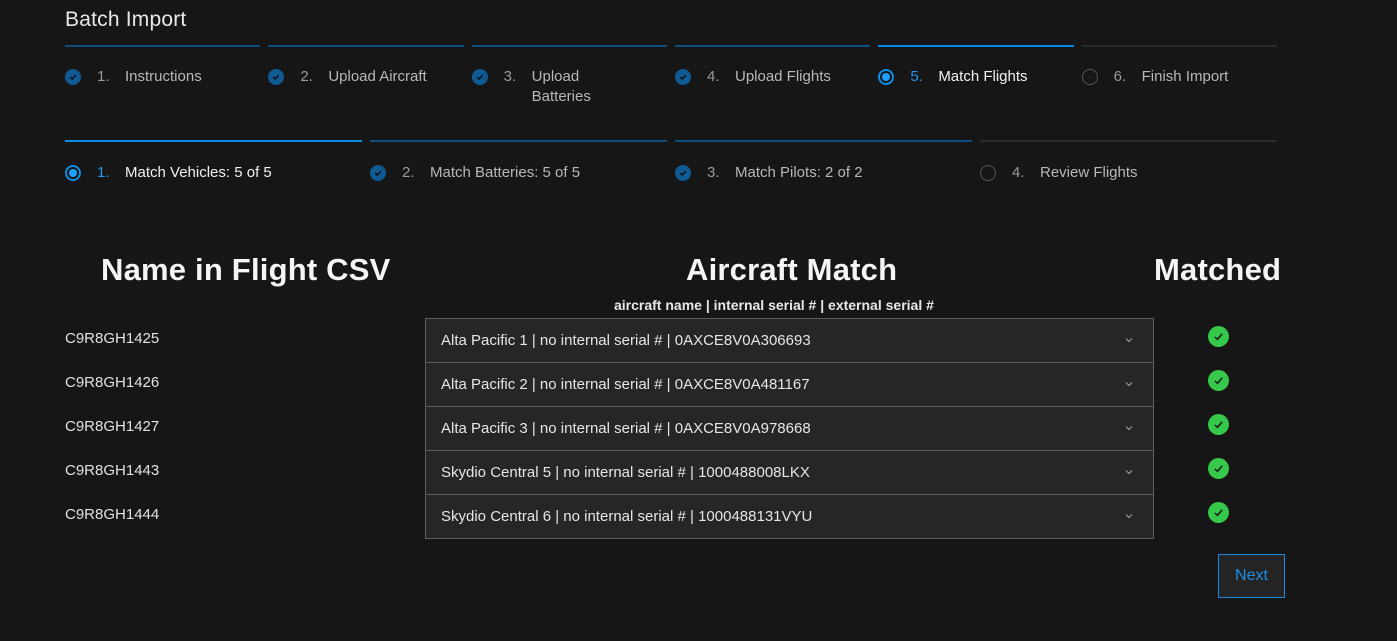 This screenshot has height=641, width=1397. What do you see at coordinates (823, 161) in the screenshot?
I see `sub-step-match-pilots: 3. Match Pilots: 2 of 2` at bounding box center [823, 161].